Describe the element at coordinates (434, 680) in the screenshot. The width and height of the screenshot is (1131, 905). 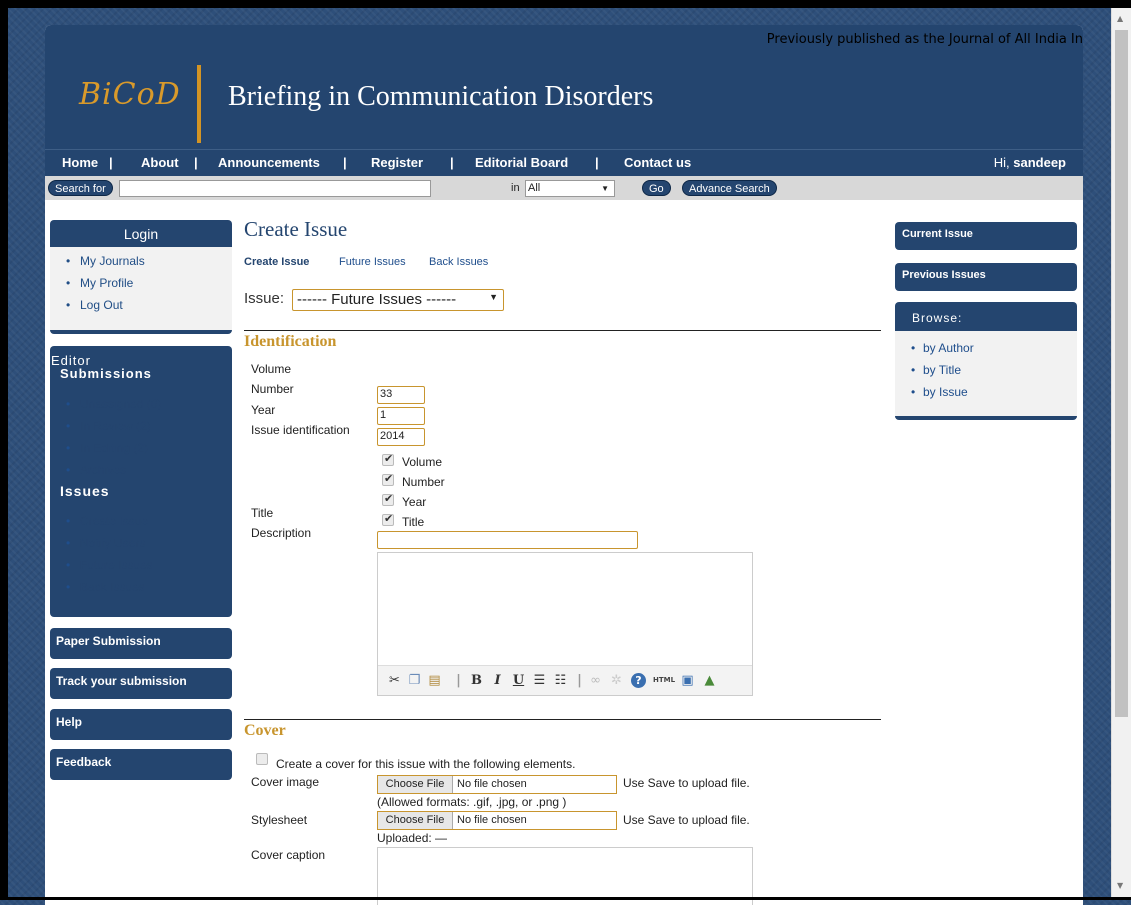
I see `paste-icon: ▤` at that location.